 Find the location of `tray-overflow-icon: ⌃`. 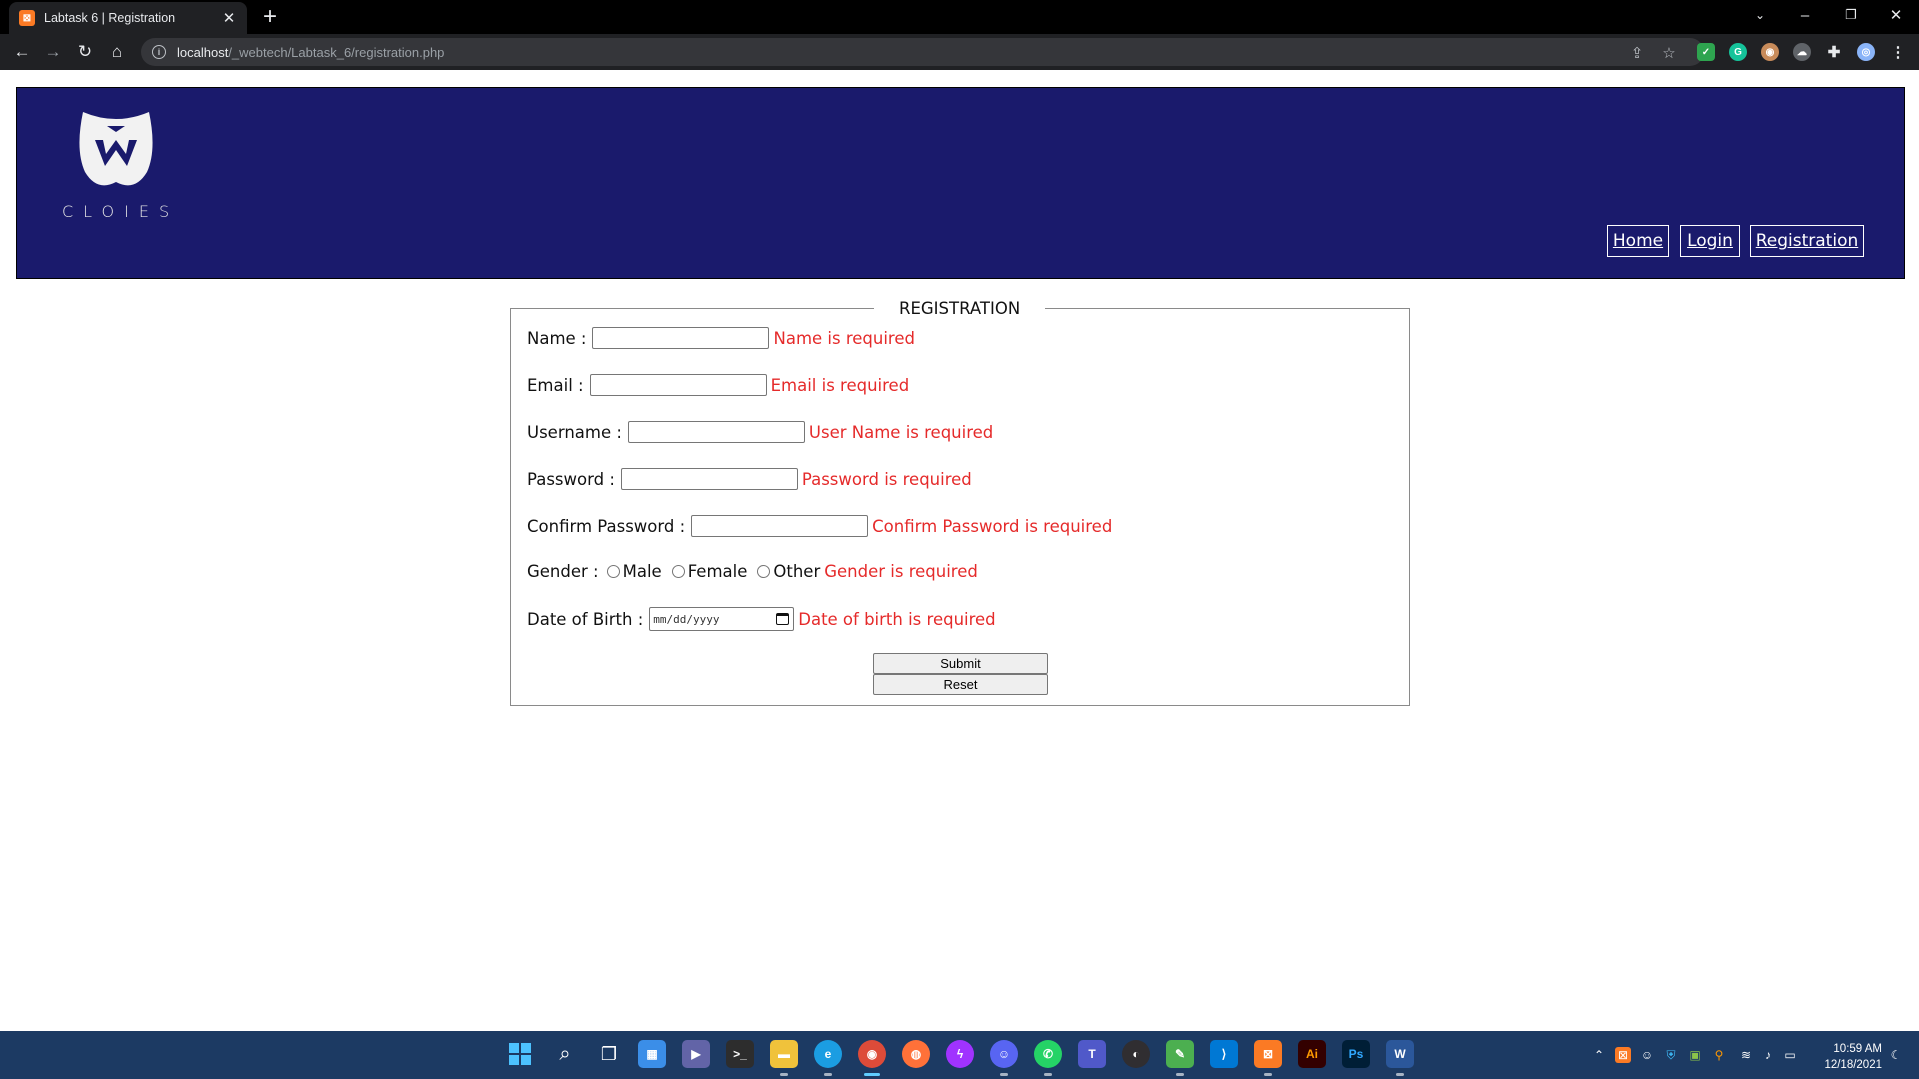

tray-overflow-icon: ⌃ is located at coordinates (1599, 1055).